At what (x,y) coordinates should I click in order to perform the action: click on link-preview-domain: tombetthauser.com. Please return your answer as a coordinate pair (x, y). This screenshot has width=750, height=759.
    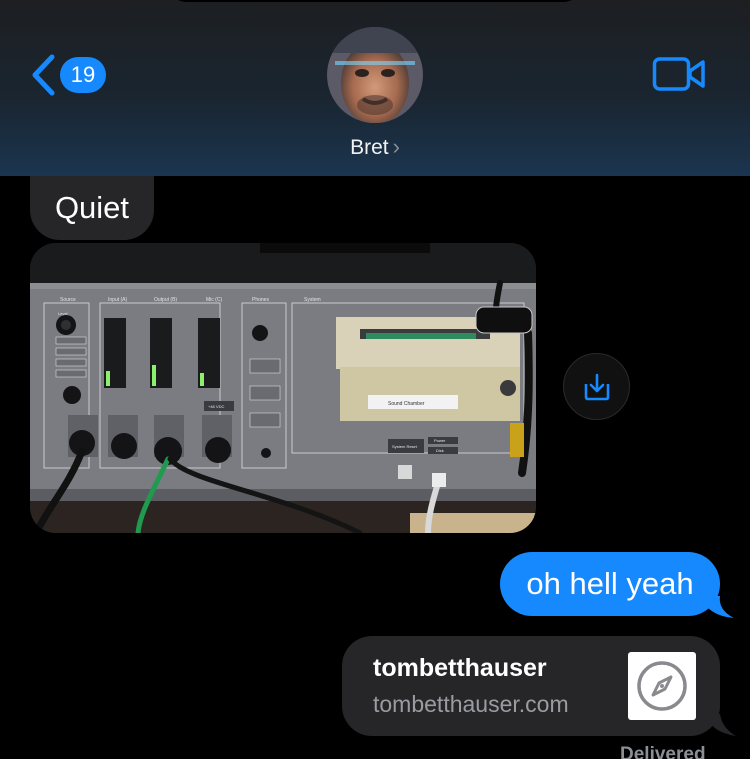
    Looking at the image, I should click on (471, 704).